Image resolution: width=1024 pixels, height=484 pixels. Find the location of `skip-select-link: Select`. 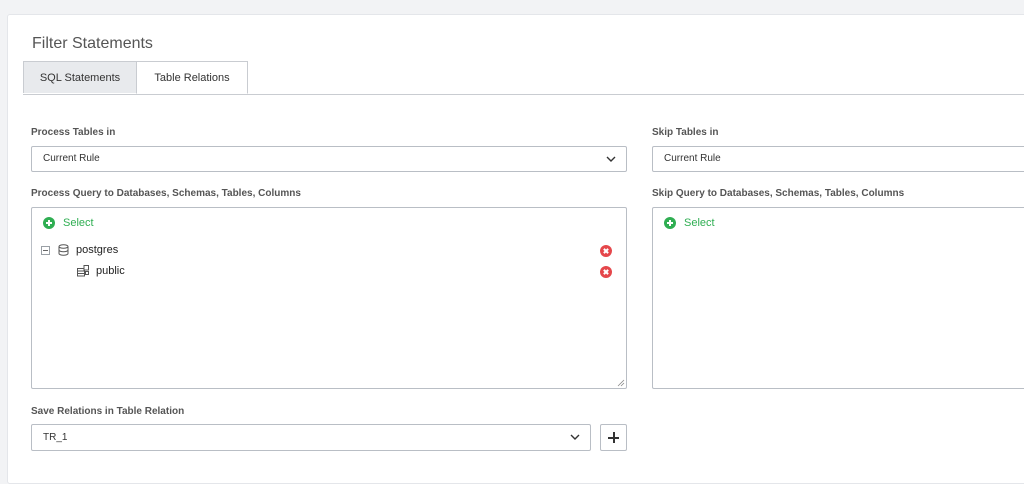

skip-select-link: Select is located at coordinates (689, 223).